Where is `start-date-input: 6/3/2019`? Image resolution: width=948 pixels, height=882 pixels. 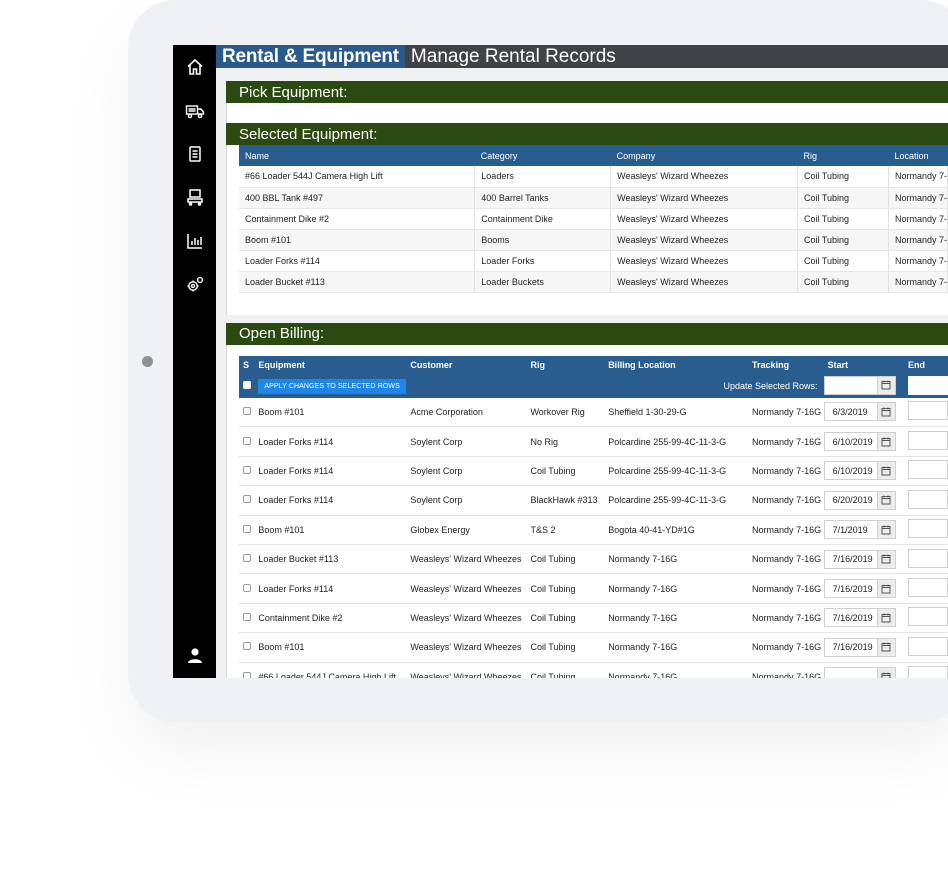
start-date-input: 6/3/2019 is located at coordinates (859, 412).